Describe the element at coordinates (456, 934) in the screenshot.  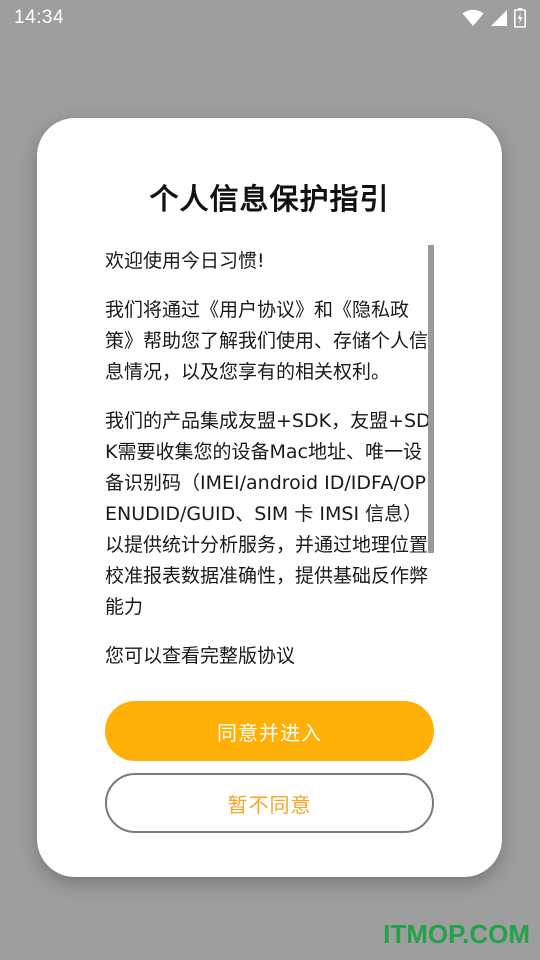
I see `watermark-logo: ITMOP.COM` at that location.